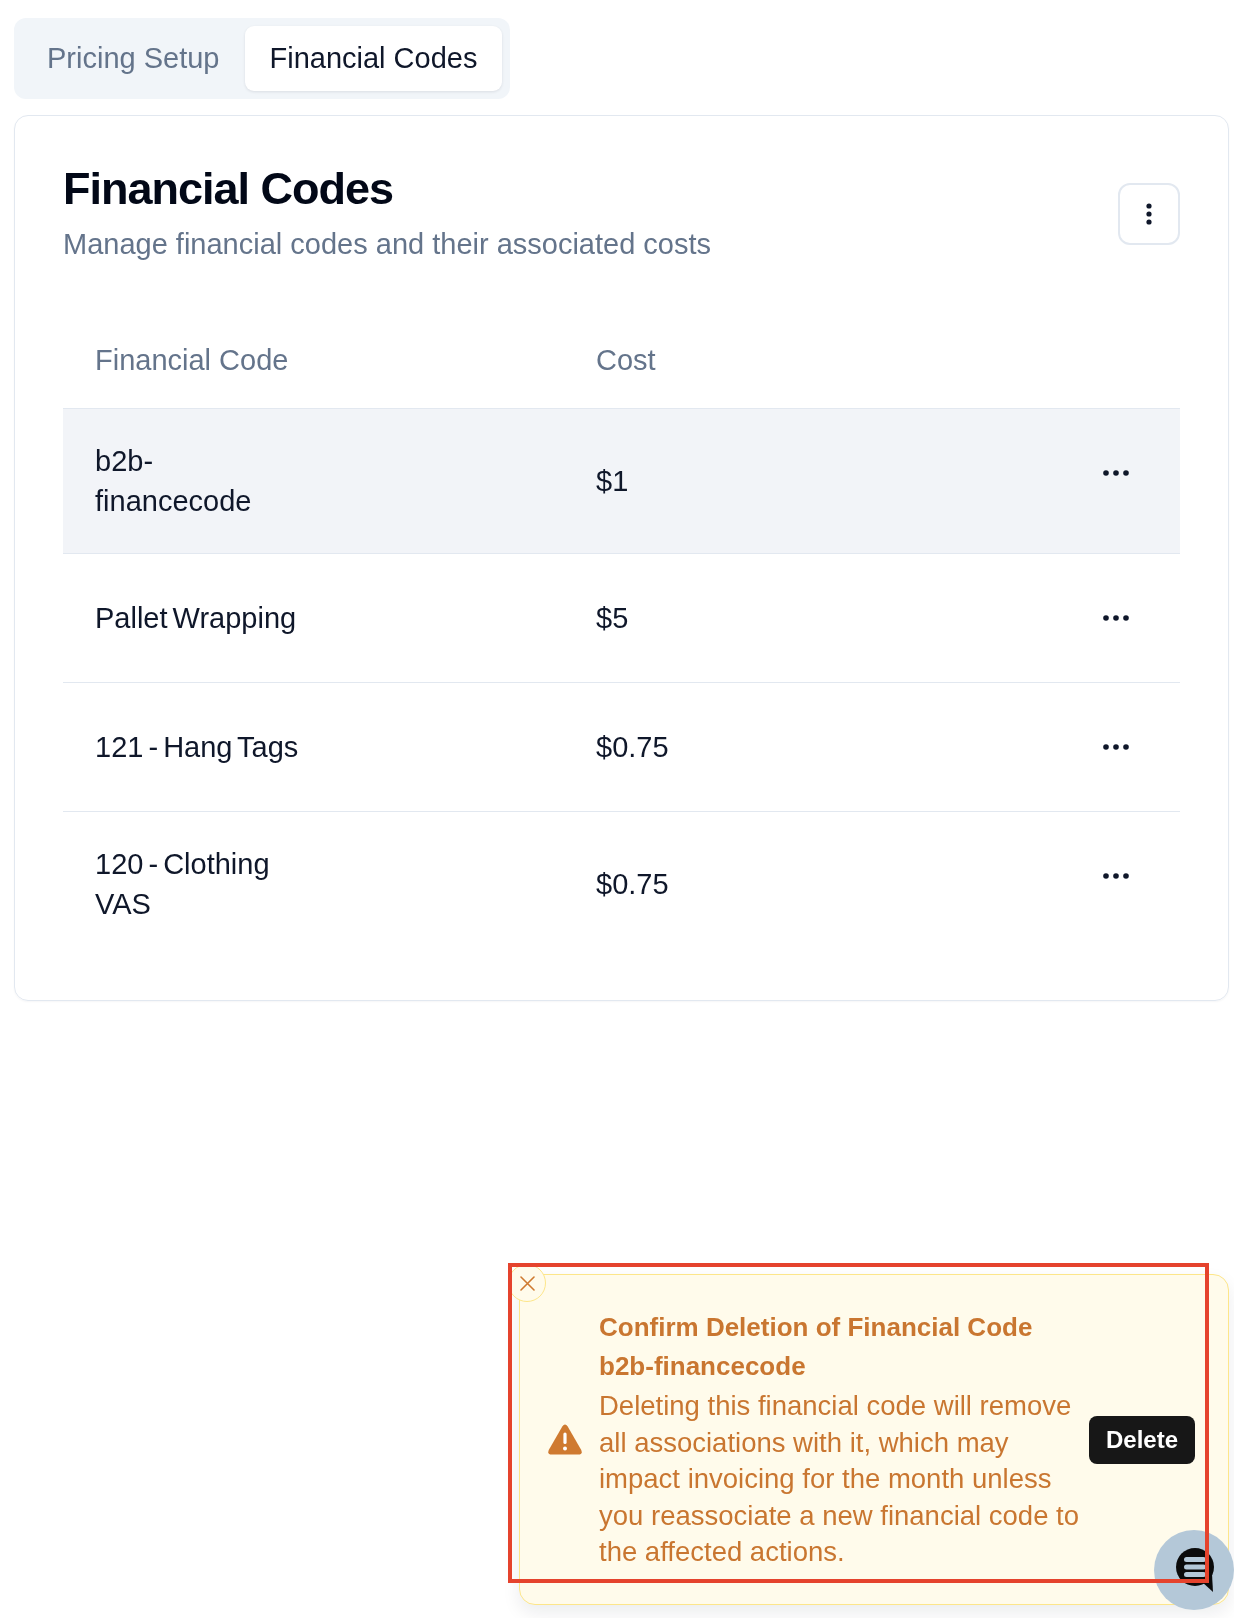  I want to click on tab: Pricing Setup, so click(133, 58).